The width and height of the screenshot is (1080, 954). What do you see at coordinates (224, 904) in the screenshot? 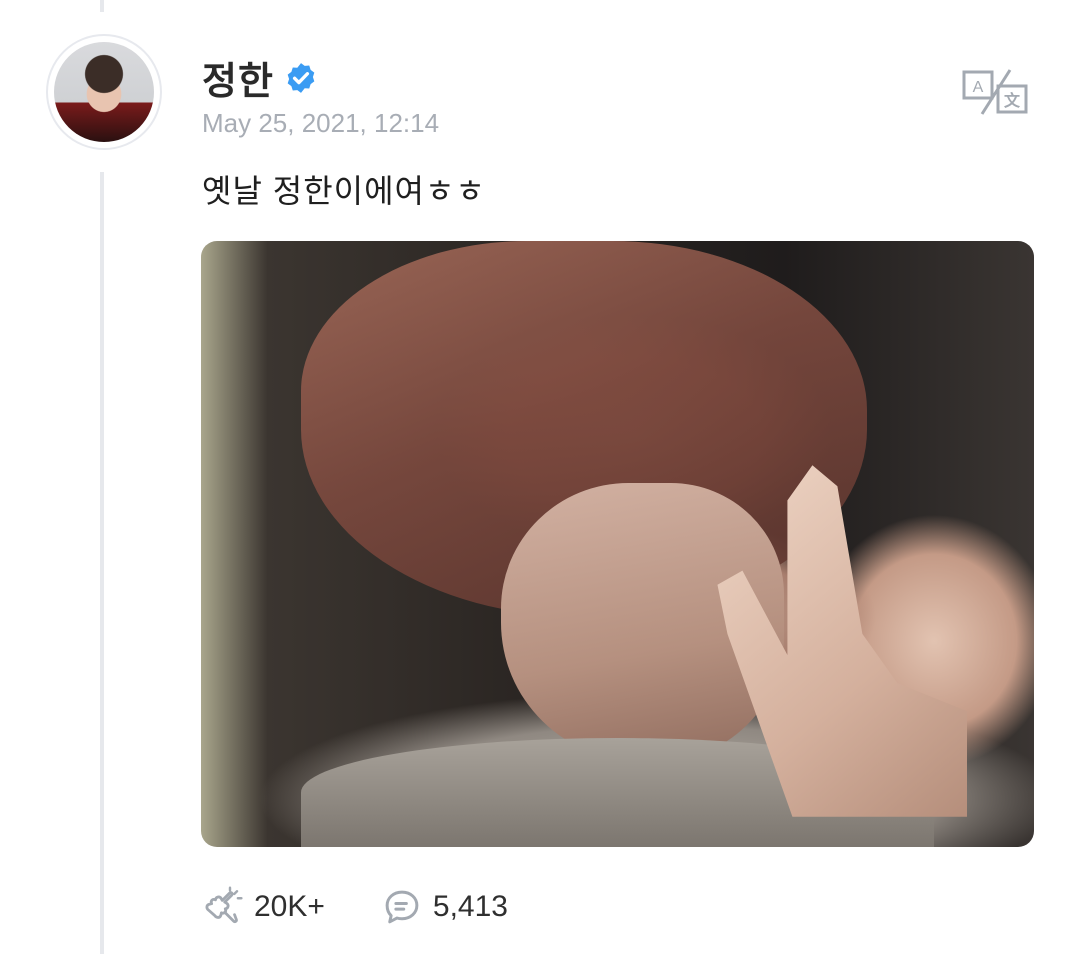
I see `cheer-icon` at bounding box center [224, 904].